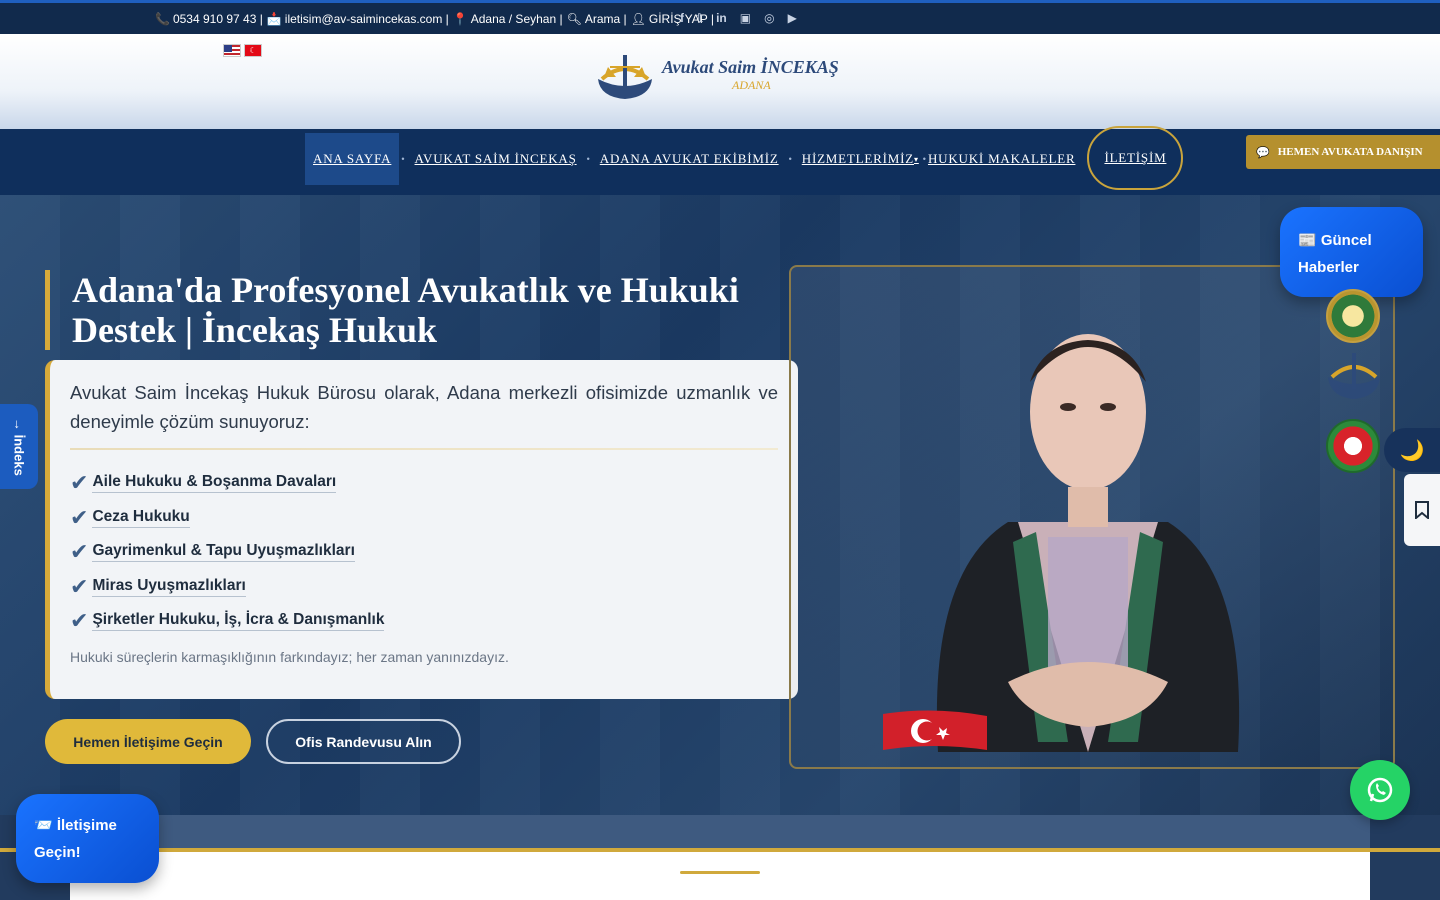 Image resolution: width=1440 pixels, height=900 pixels. Describe the element at coordinates (363, 741) in the screenshot. I see `appointment-button: Ofis Randevusu Alın` at that location.